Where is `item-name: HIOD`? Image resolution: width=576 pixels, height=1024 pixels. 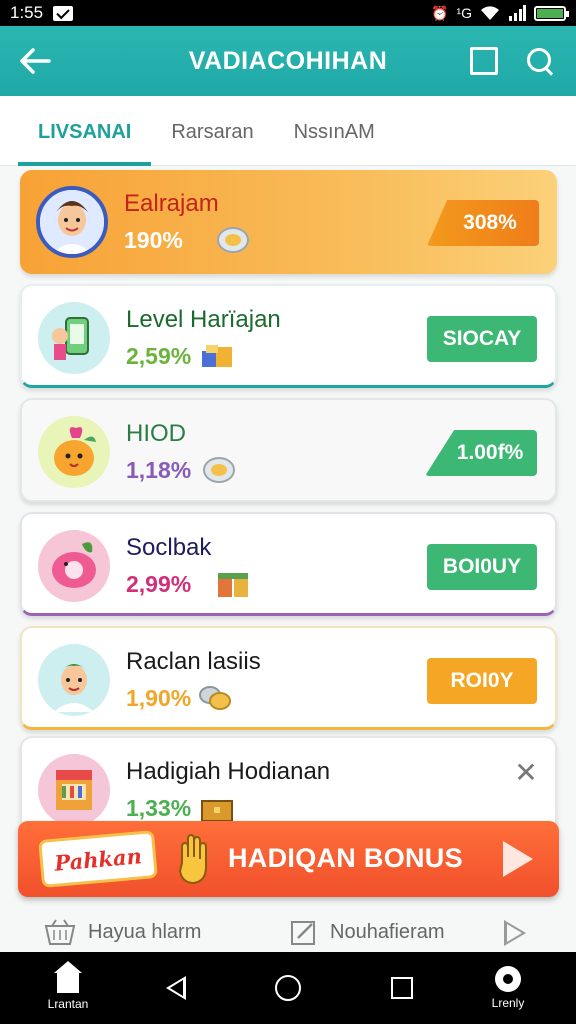 item-name: HIOD is located at coordinates (156, 433).